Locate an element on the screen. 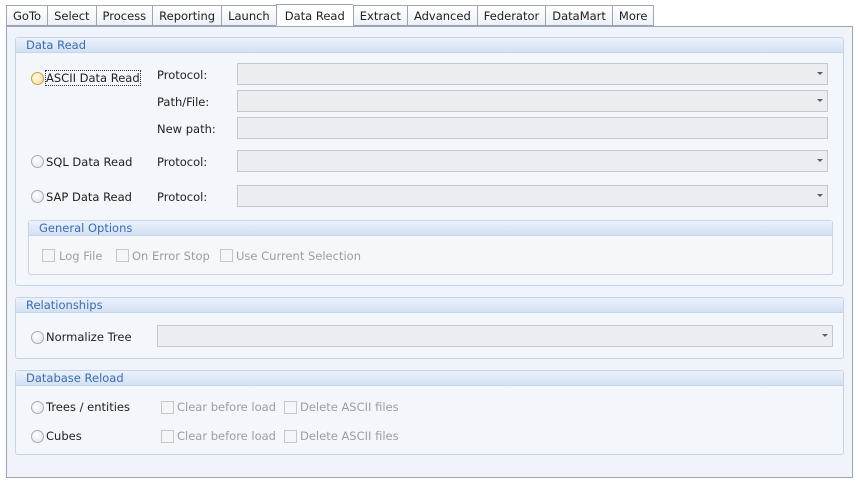  ascii-protocol-label: Protocol: is located at coordinates (182, 75).